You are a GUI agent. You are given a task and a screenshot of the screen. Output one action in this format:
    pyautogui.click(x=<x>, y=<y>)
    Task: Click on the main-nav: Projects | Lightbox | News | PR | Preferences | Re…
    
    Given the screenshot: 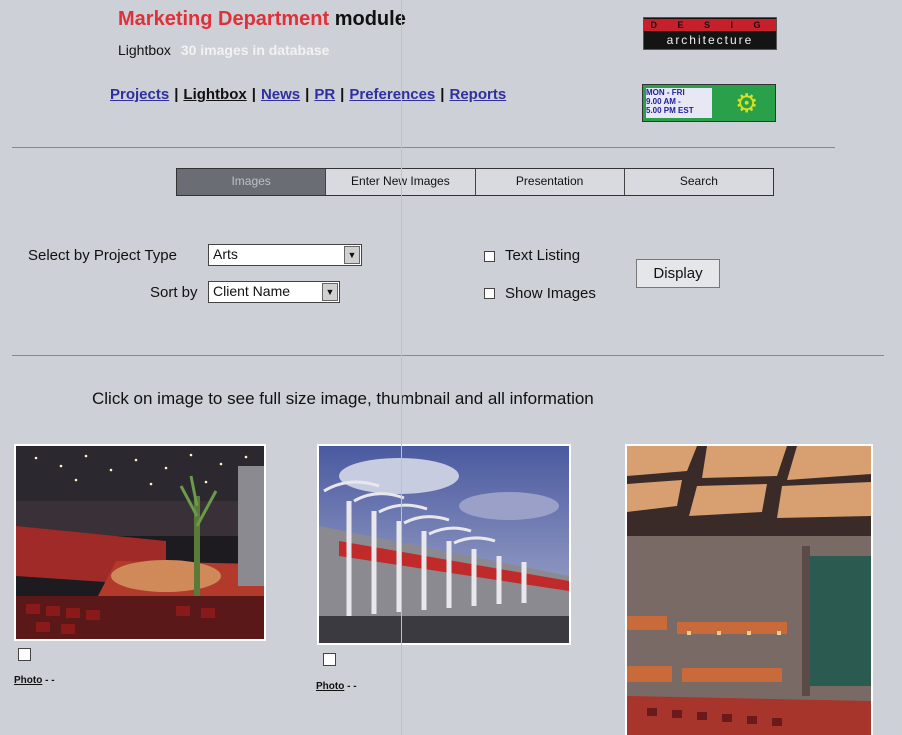 What is the action you would take?
    pyautogui.click(x=308, y=94)
    